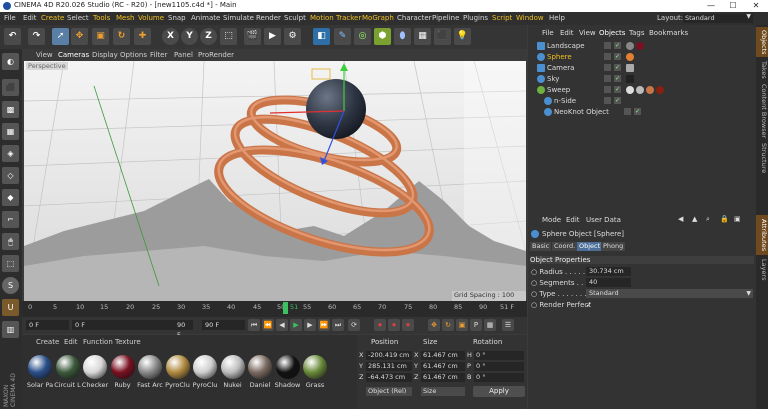 The height and width of the screenshot is (409, 768). I want to click on tab-structure: Structure, so click(762, 158).